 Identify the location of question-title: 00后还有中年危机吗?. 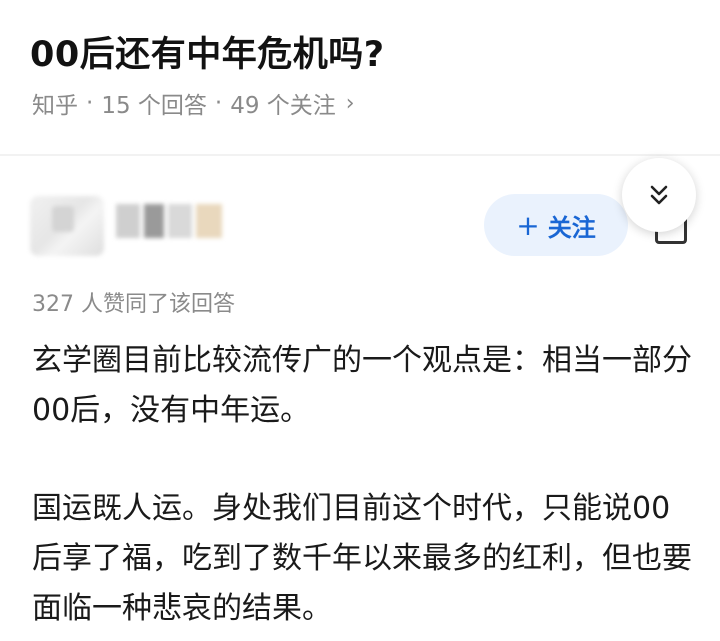
(207, 51).